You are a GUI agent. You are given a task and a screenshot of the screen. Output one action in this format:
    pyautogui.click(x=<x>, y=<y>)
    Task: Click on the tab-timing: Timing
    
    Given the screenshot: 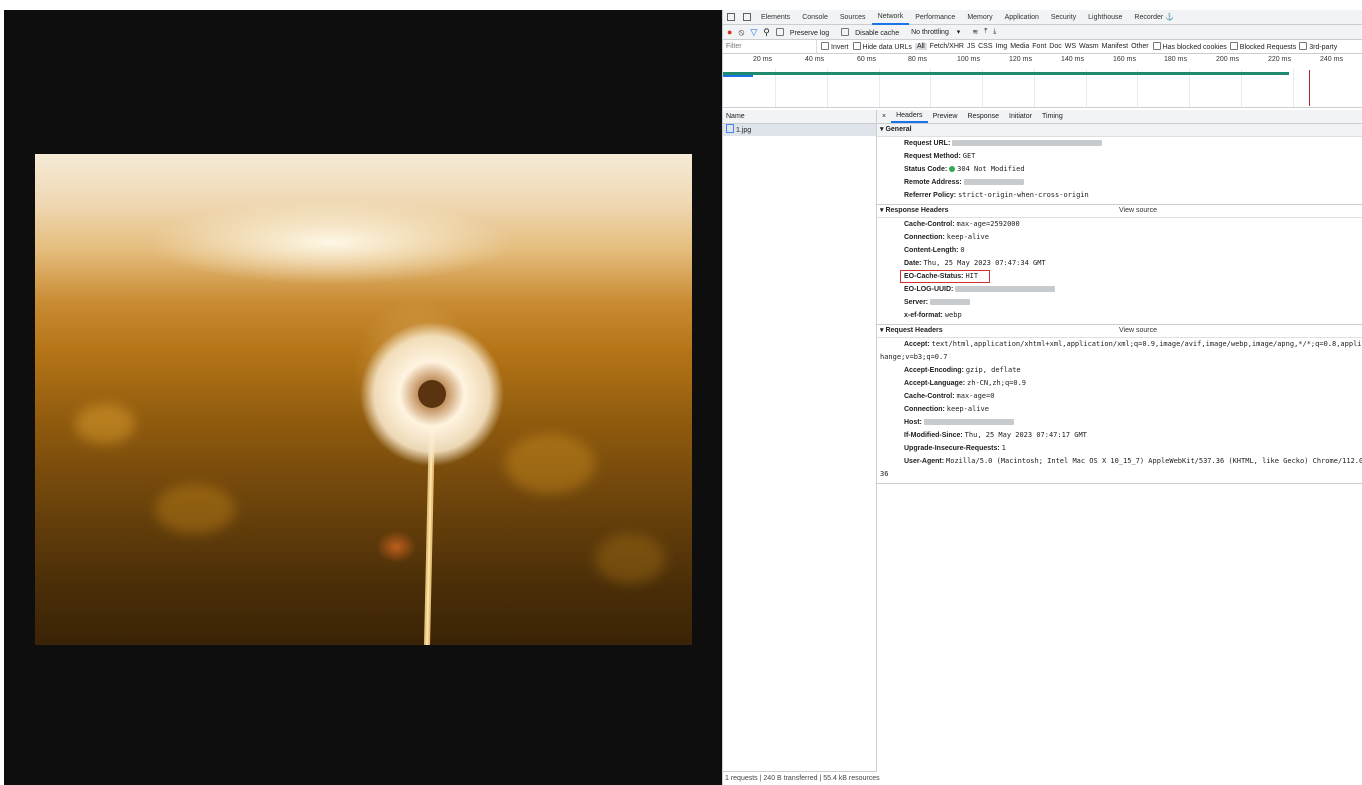 What is the action you would take?
    pyautogui.click(x=1052, y=116)
    